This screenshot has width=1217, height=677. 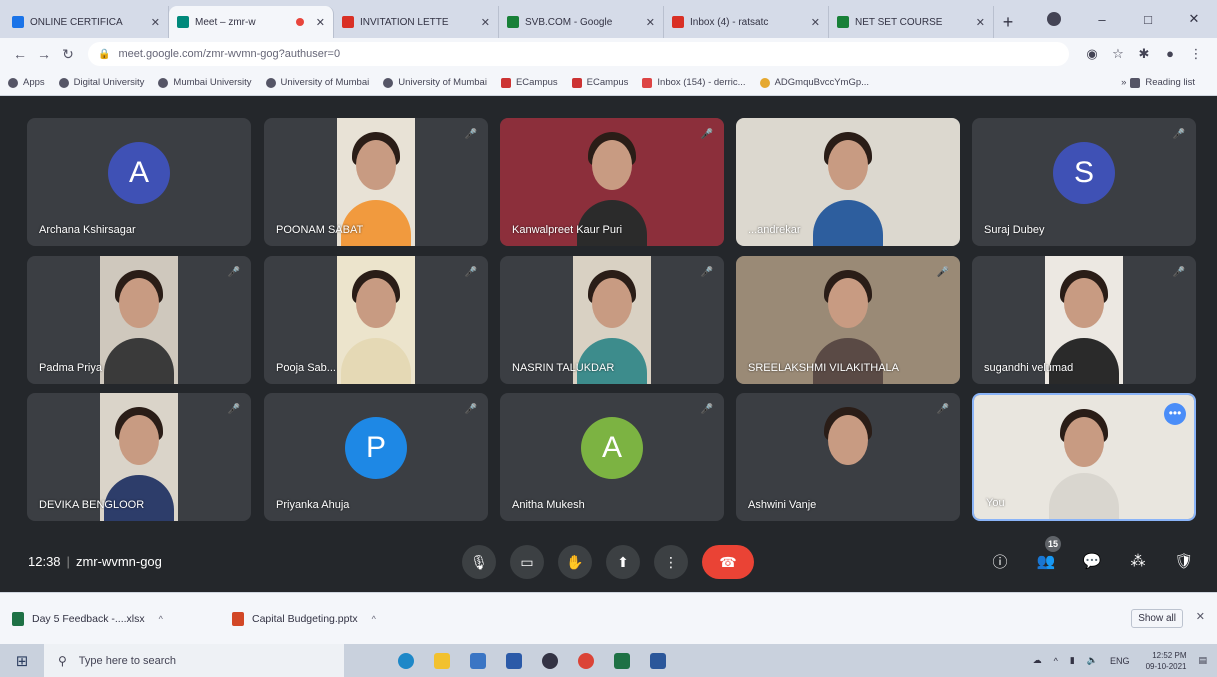 What do you see at coordinates (1196, 54) in the screenshot?
I see `menu-icon: ⋮` at bounding box center [1196, 54].